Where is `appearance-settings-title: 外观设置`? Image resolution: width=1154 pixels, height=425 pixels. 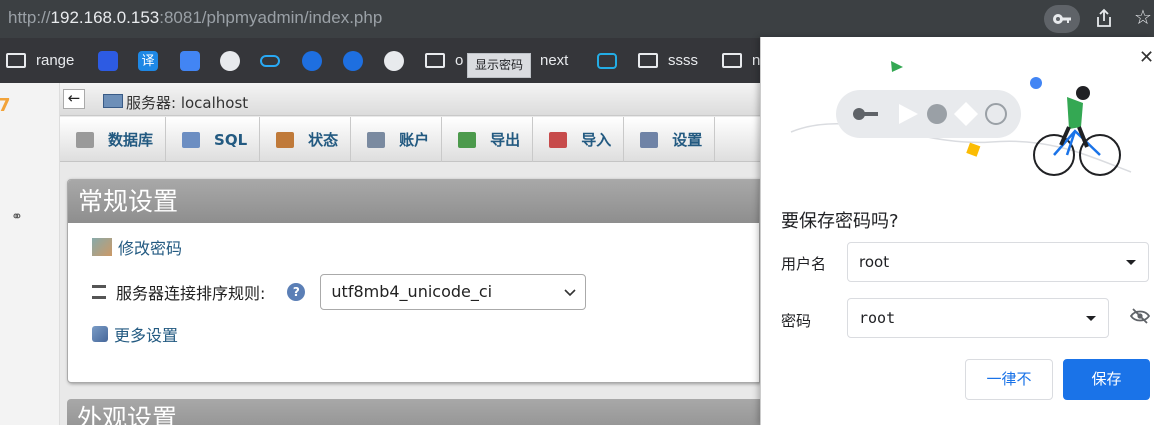
appearance-settings-title: 外观设置 is located at coordinates (413, 412).